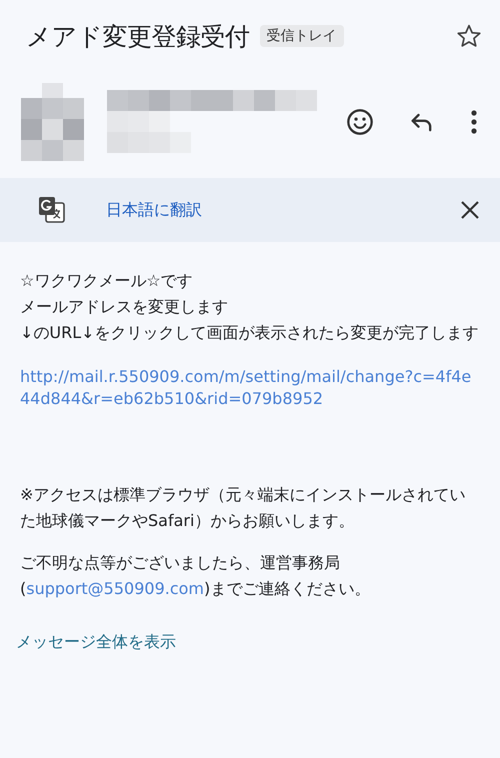 This screenshot has width=500, height=758. What do you see at coordinates (360, 122) in the screenshot?
I see `emoji-icon` at bounding box center [360, 122].